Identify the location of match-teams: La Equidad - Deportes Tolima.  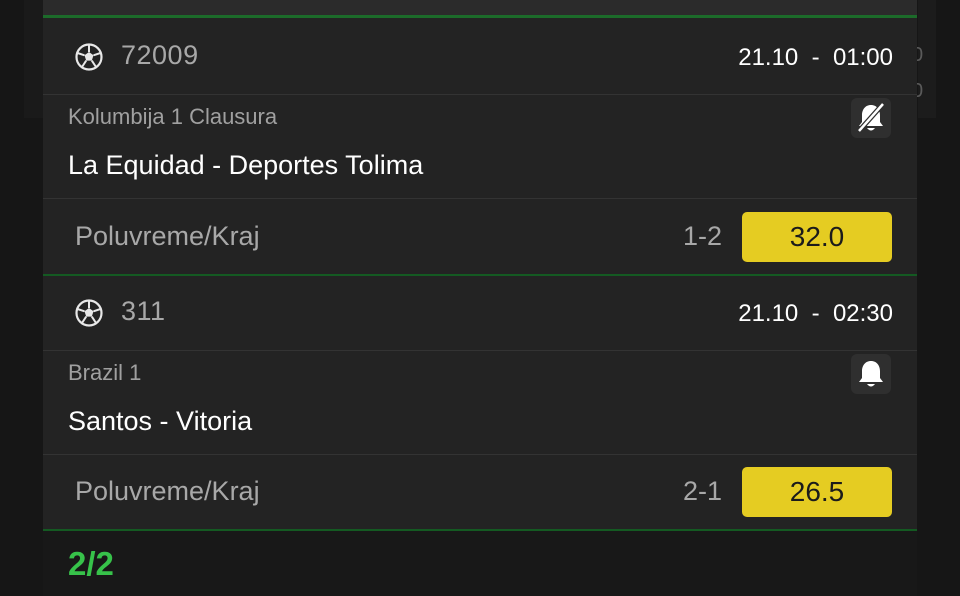
(246, 165).